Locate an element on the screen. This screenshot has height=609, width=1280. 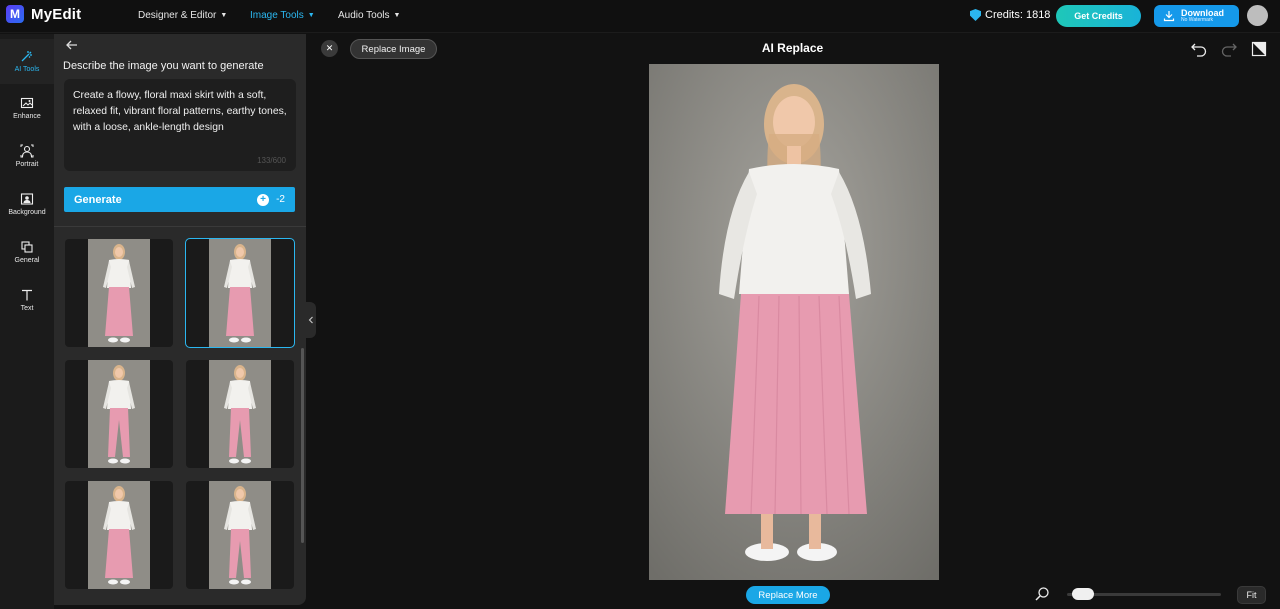
collapse-panel-handle is located at coordinates (311, 320).